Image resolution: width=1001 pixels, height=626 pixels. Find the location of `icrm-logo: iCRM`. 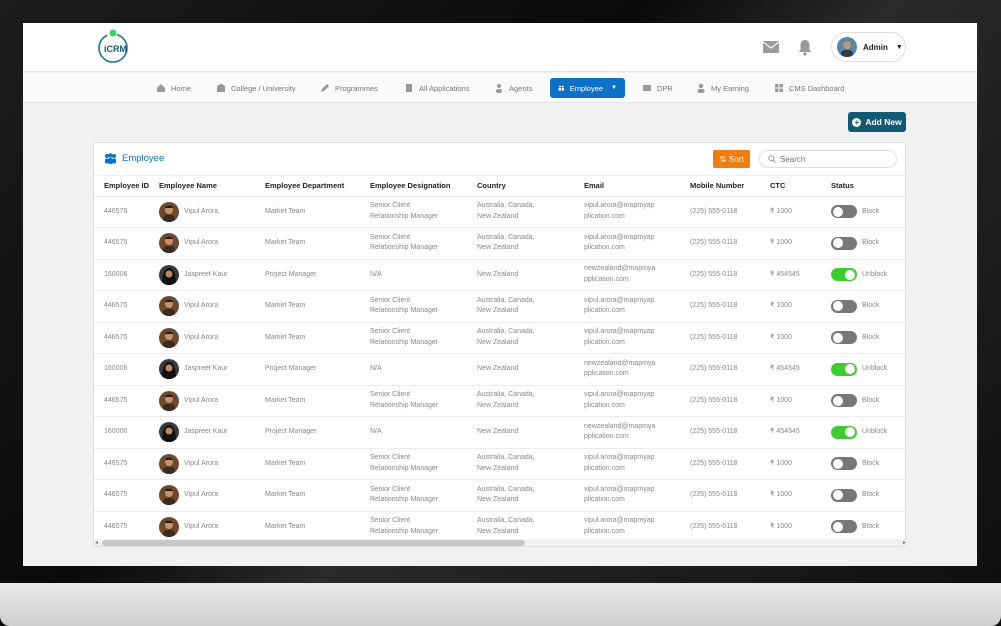

icrm-logo: iCRM is located at coordinates (113, 47).